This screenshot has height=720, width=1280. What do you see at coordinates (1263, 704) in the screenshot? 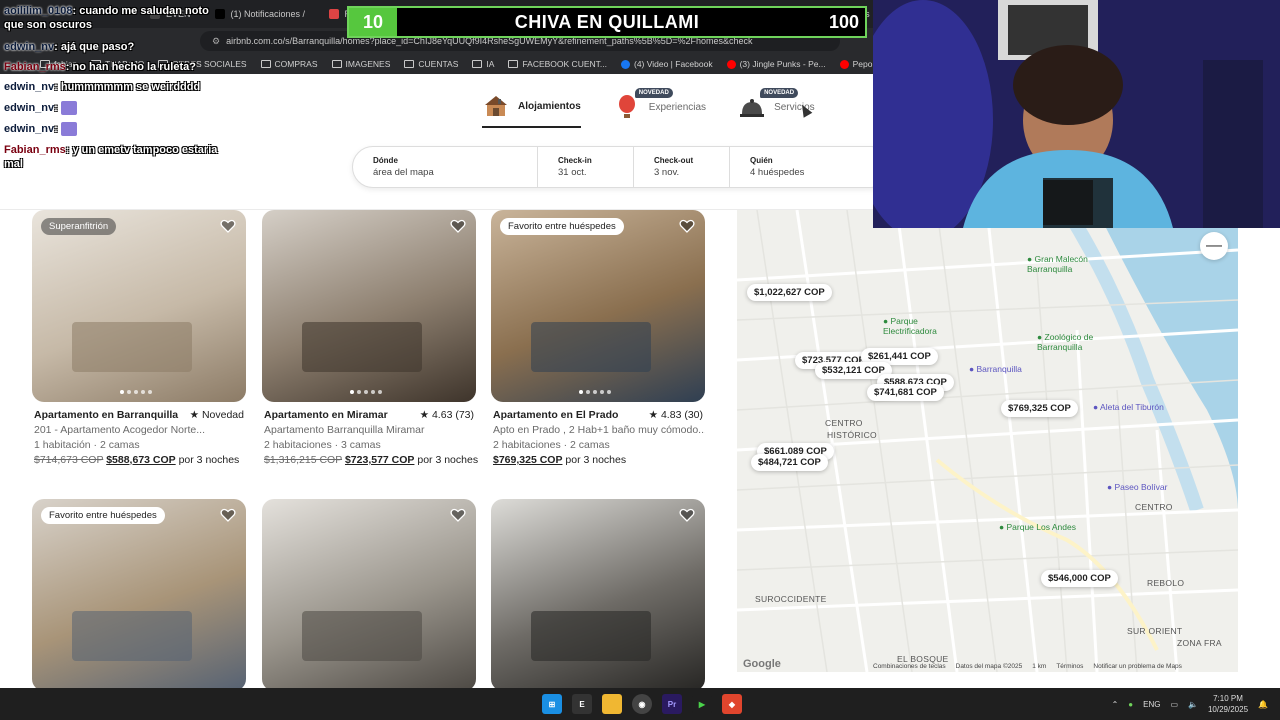
I see `notification-bell-icon: 🔔` at bounding box center [1263, 704].